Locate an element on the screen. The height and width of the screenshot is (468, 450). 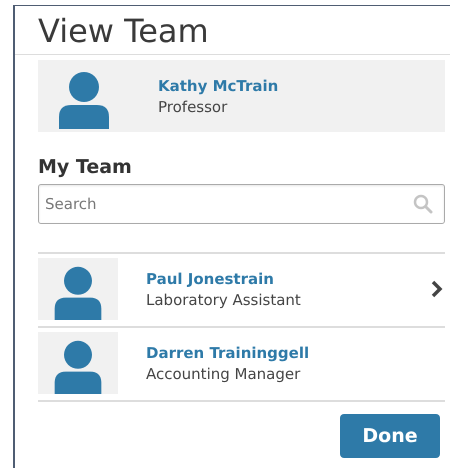
user-role: Professor is located at coordinates (193, 107).